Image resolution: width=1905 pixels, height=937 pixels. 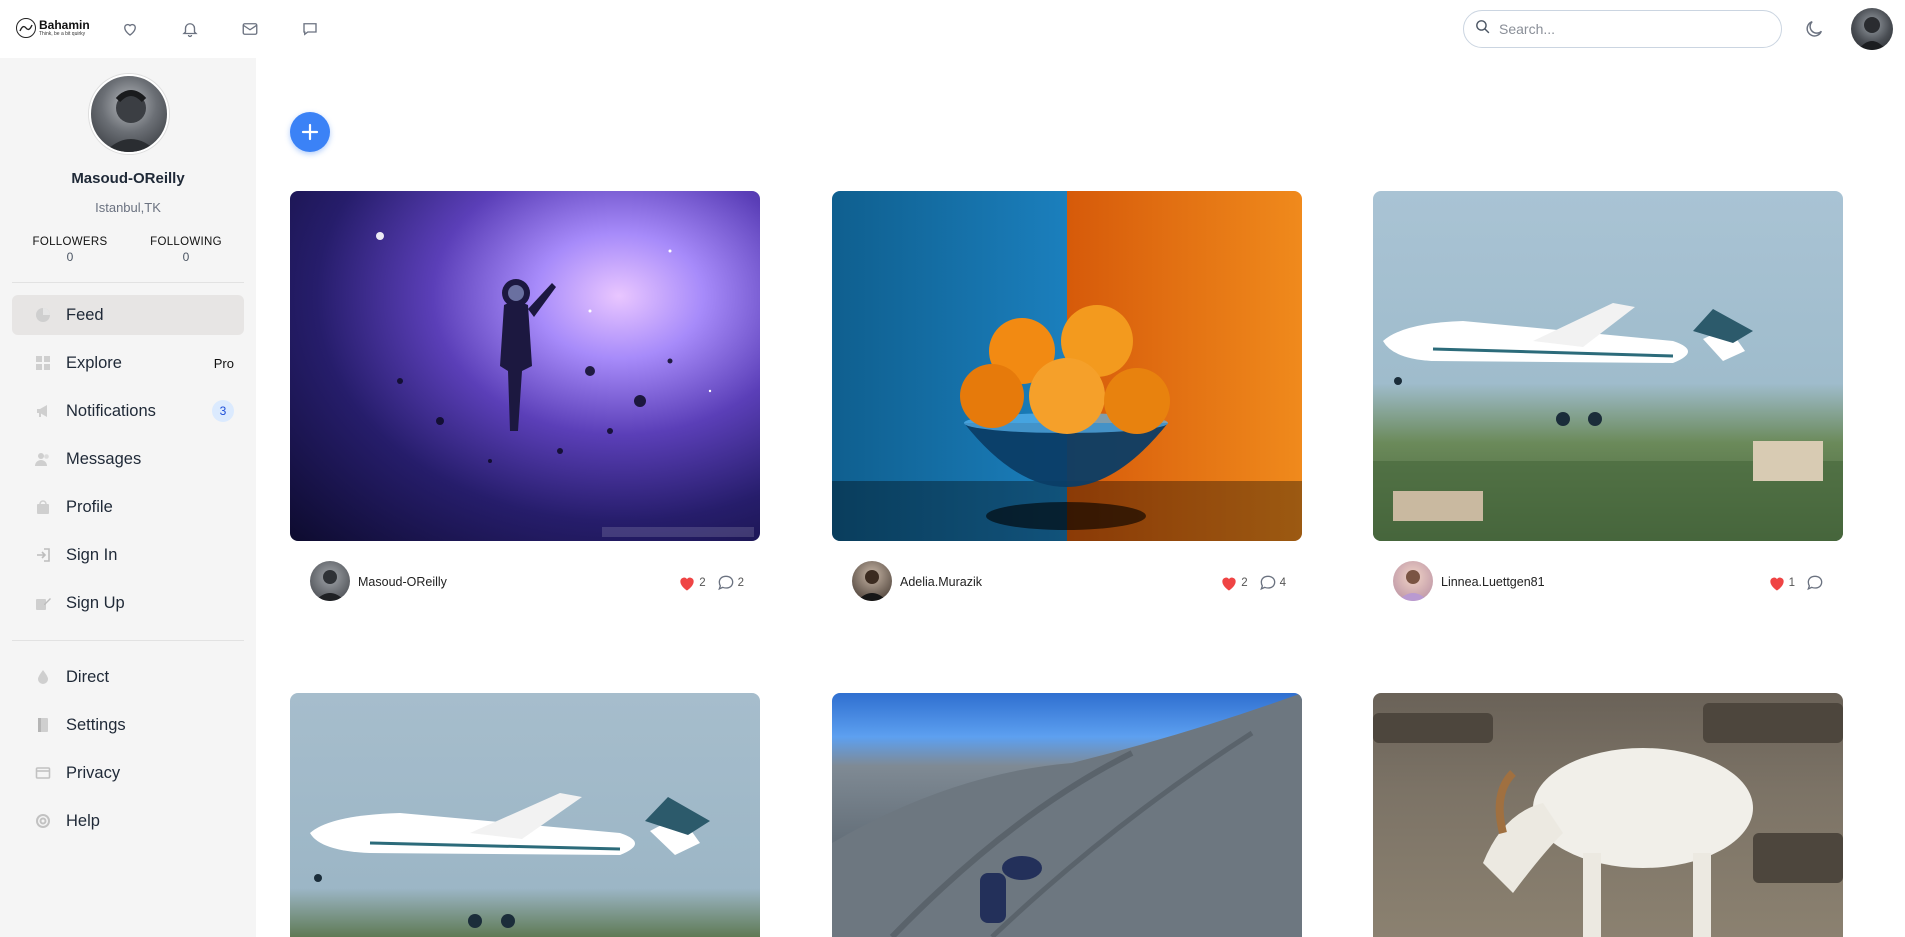 I want to click on search-box, so click(x=1622, y=29).